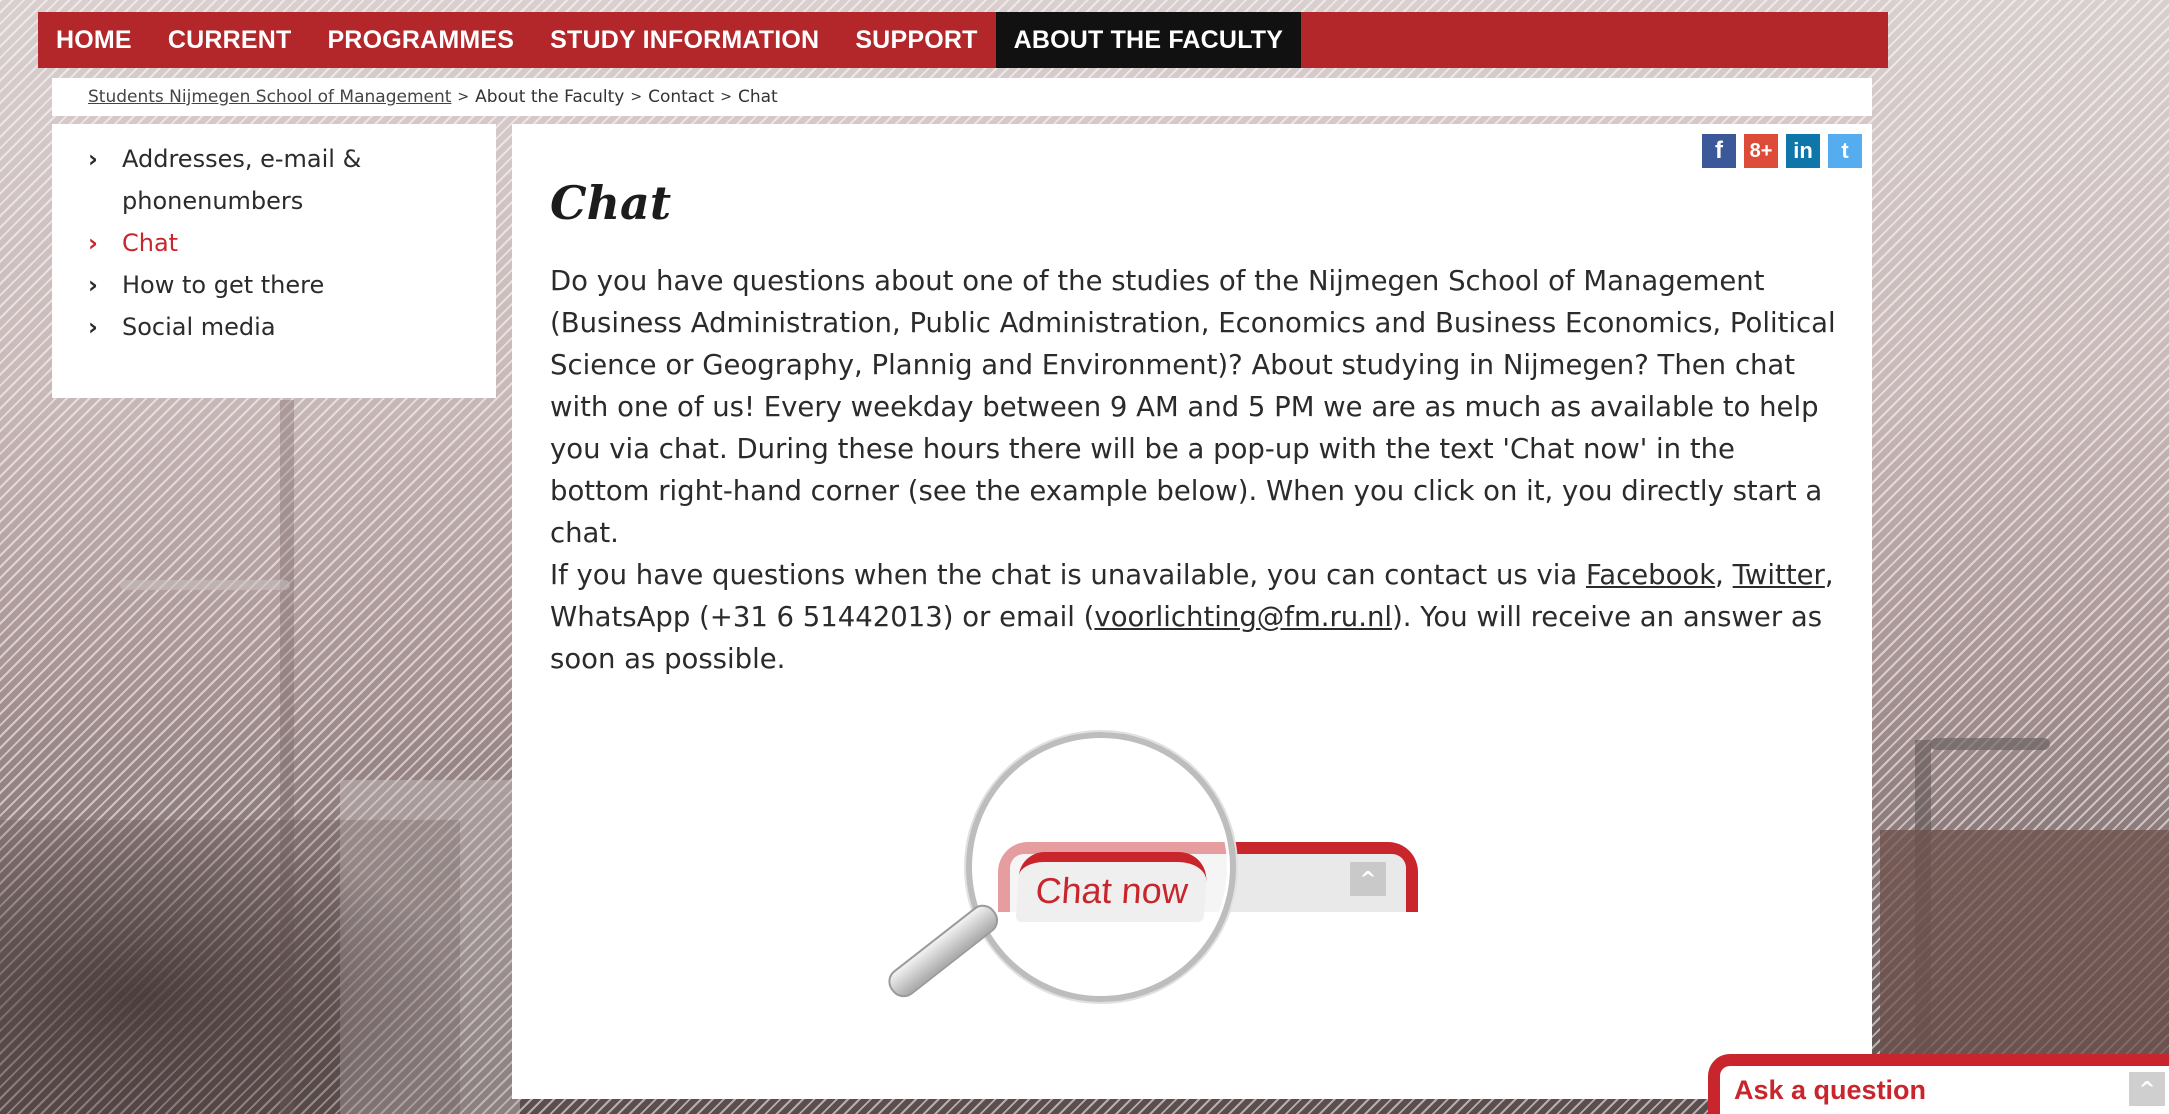 The width and height of the screenshot is (2169, 1114). What do you see at coordinates (150, 243) in the screenshot?
I see `sidebar-item-label: Chat` at bounding box center [150, 243].